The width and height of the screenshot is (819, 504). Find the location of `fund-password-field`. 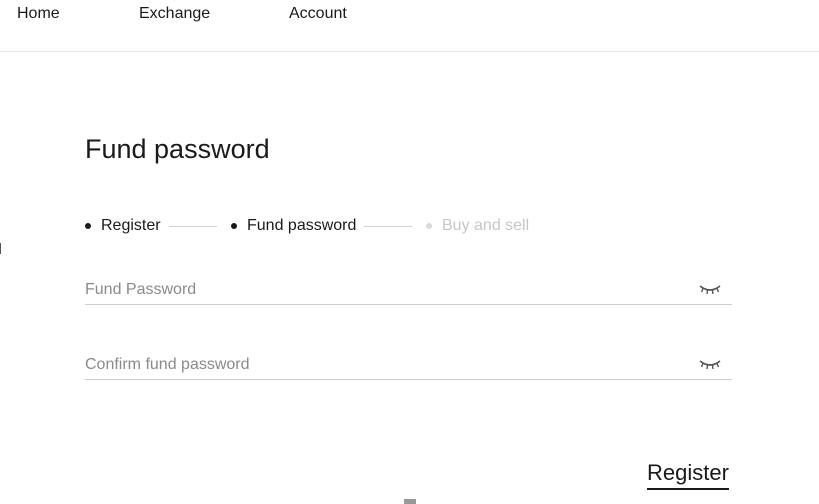

fund-password-field is located at coordinates (408, 292).